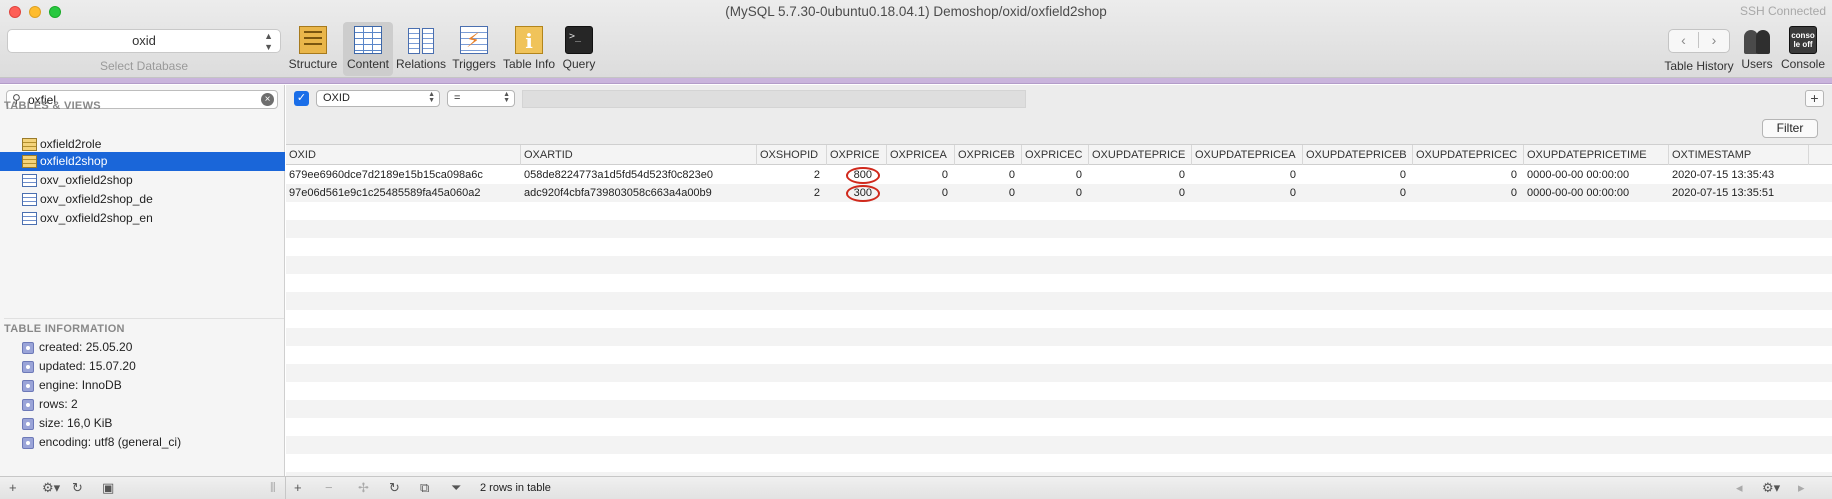 The height and width of the screenshot is (499, 1832). What do you see at coordinates (1757, 49) in the screenshot?
I see `users-button: Users` at bounding box center [1757, 49].